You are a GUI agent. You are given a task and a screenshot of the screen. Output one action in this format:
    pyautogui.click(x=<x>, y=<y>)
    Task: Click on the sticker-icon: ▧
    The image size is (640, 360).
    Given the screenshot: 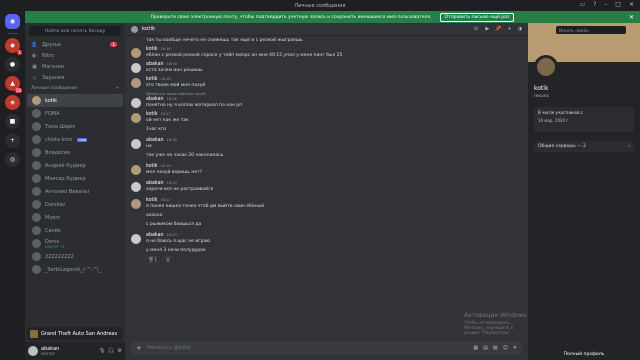 What is the action you would take?
    pyautogui.click(x=495, y=348)
    